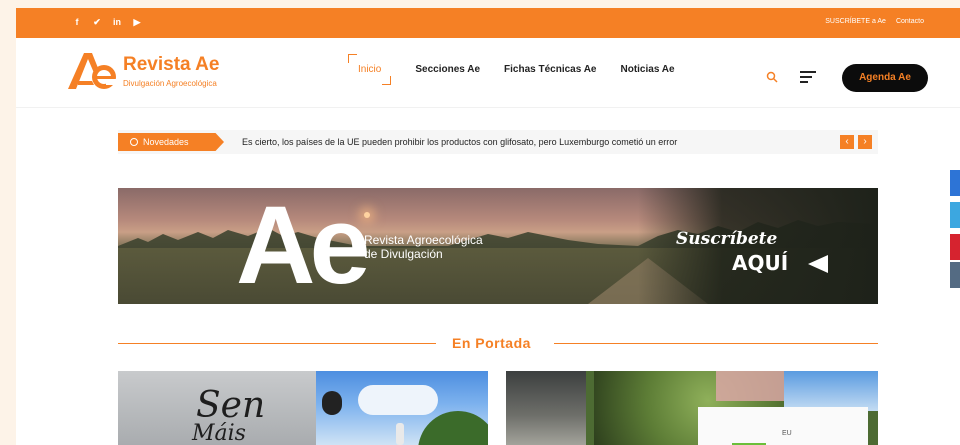  Describe the element at coordinates (488, 23) in the screenshot. I see `top-bar: f ✔ in ▶ SUSCRÍBETE a Ae Contacto` at that location.